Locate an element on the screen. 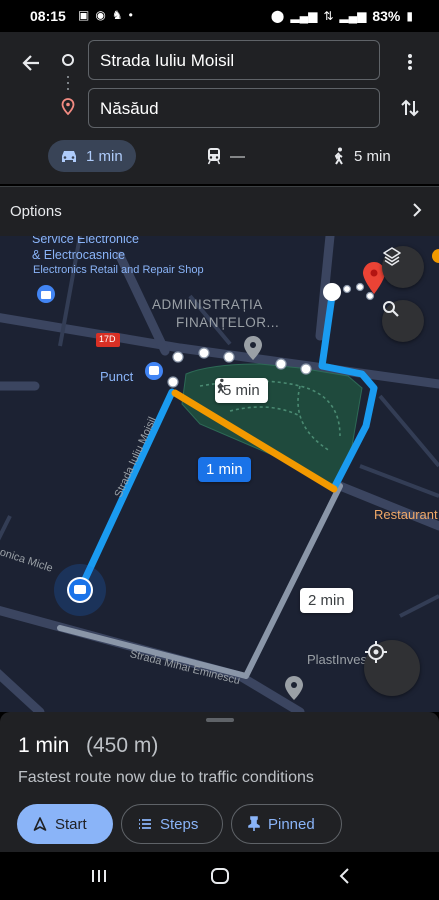 The height and width of the screenshot is (900, 439). system-icons: ⬤ ▂▄▆ ⇅ ▂▄▆ 83% ▮ is located at coordinates (342, 16).